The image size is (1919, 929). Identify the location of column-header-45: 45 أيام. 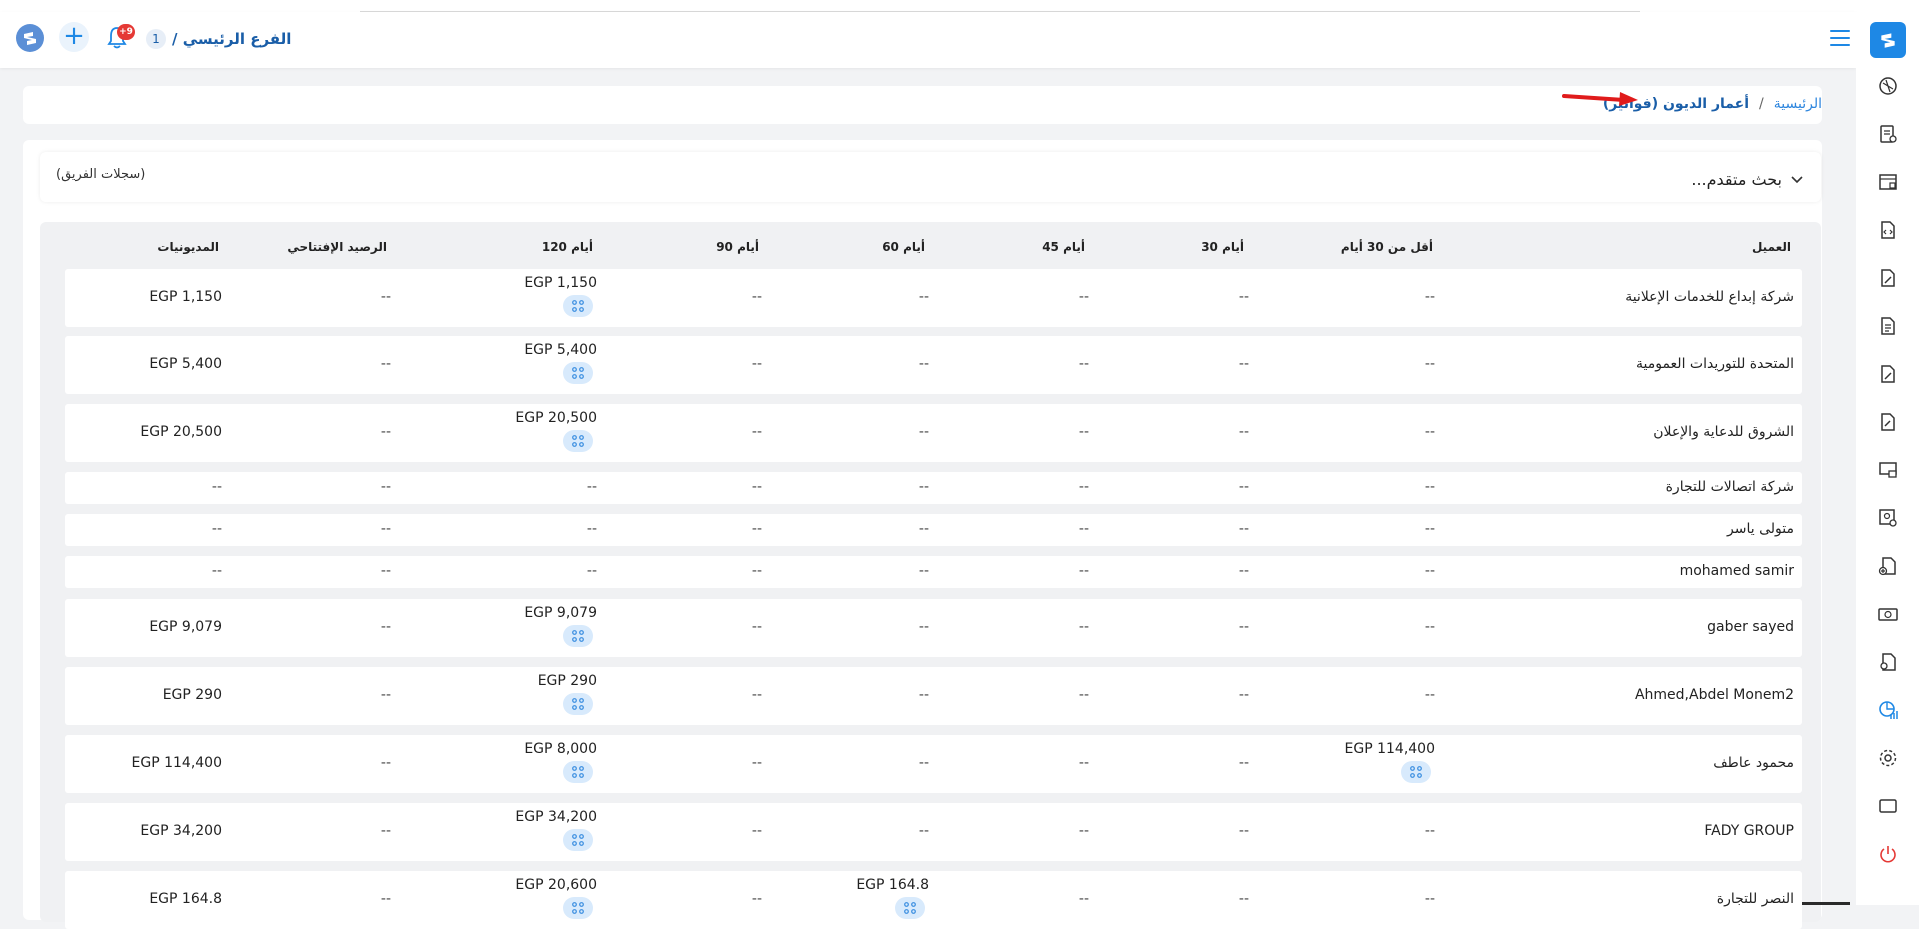
(1063, 247).